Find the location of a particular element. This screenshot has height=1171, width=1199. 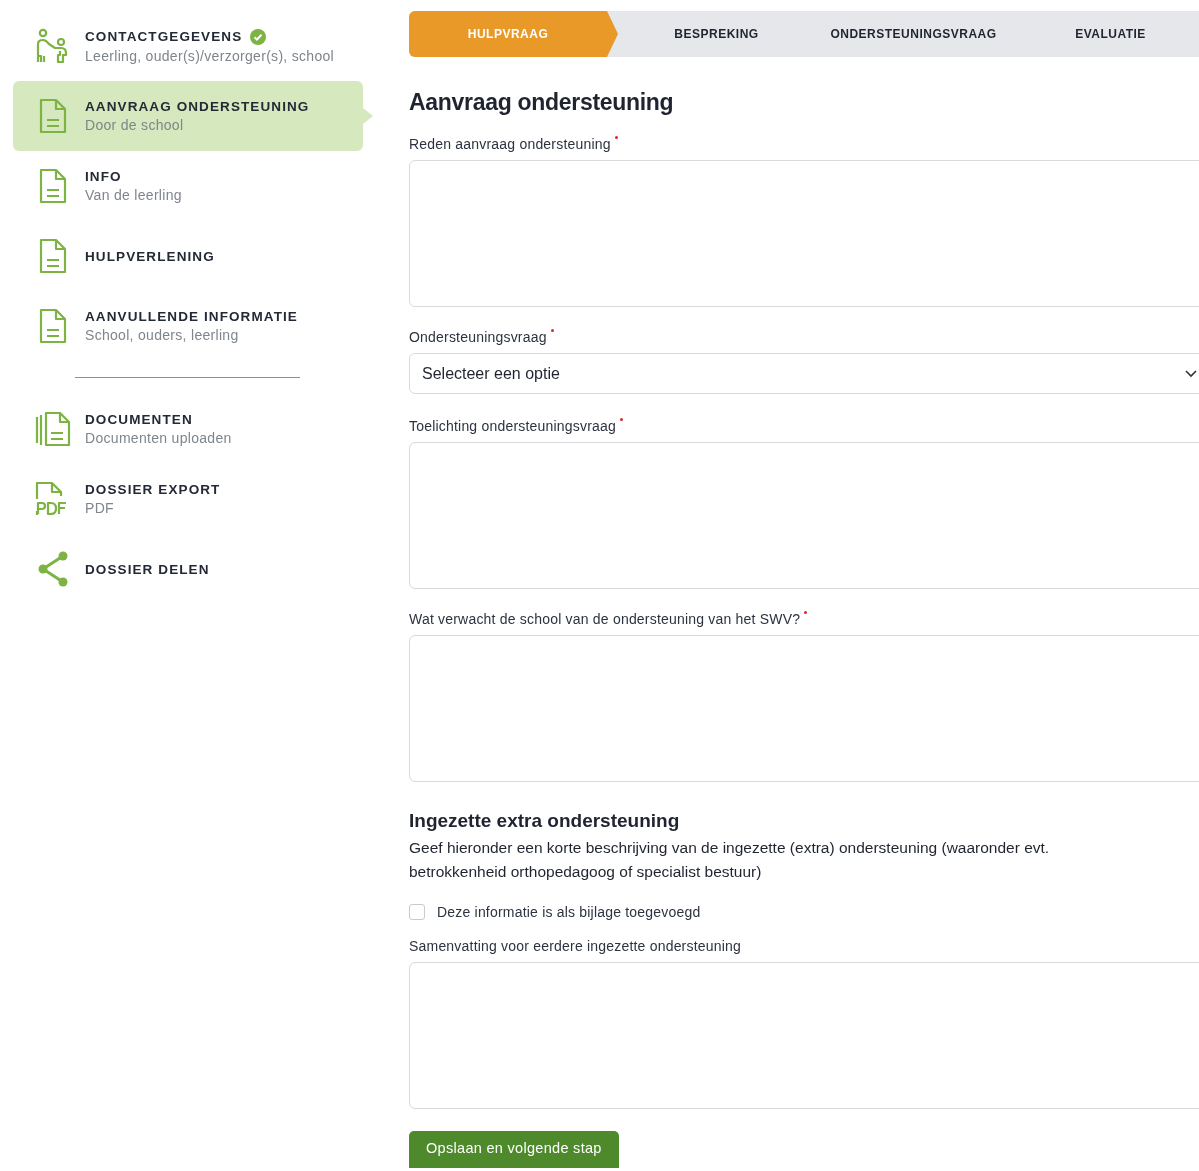

page-title: Aanvraag ondersteuning is located at coordinates (542, 102).